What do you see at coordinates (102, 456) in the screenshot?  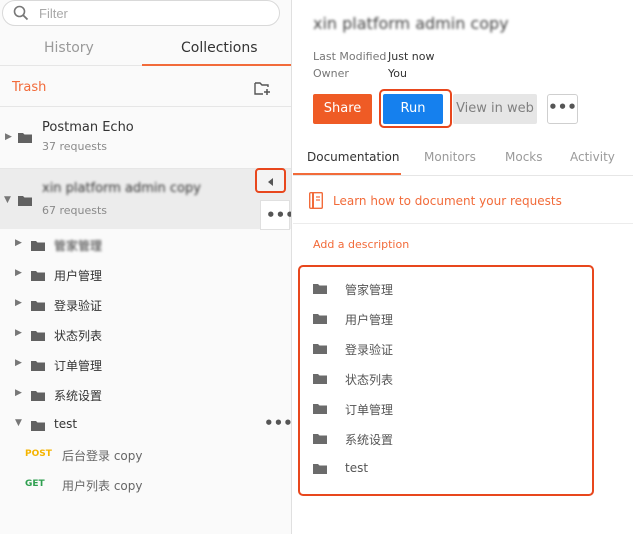 I see `request-name: 后台登录 copy` at bounding box center [102, 456].